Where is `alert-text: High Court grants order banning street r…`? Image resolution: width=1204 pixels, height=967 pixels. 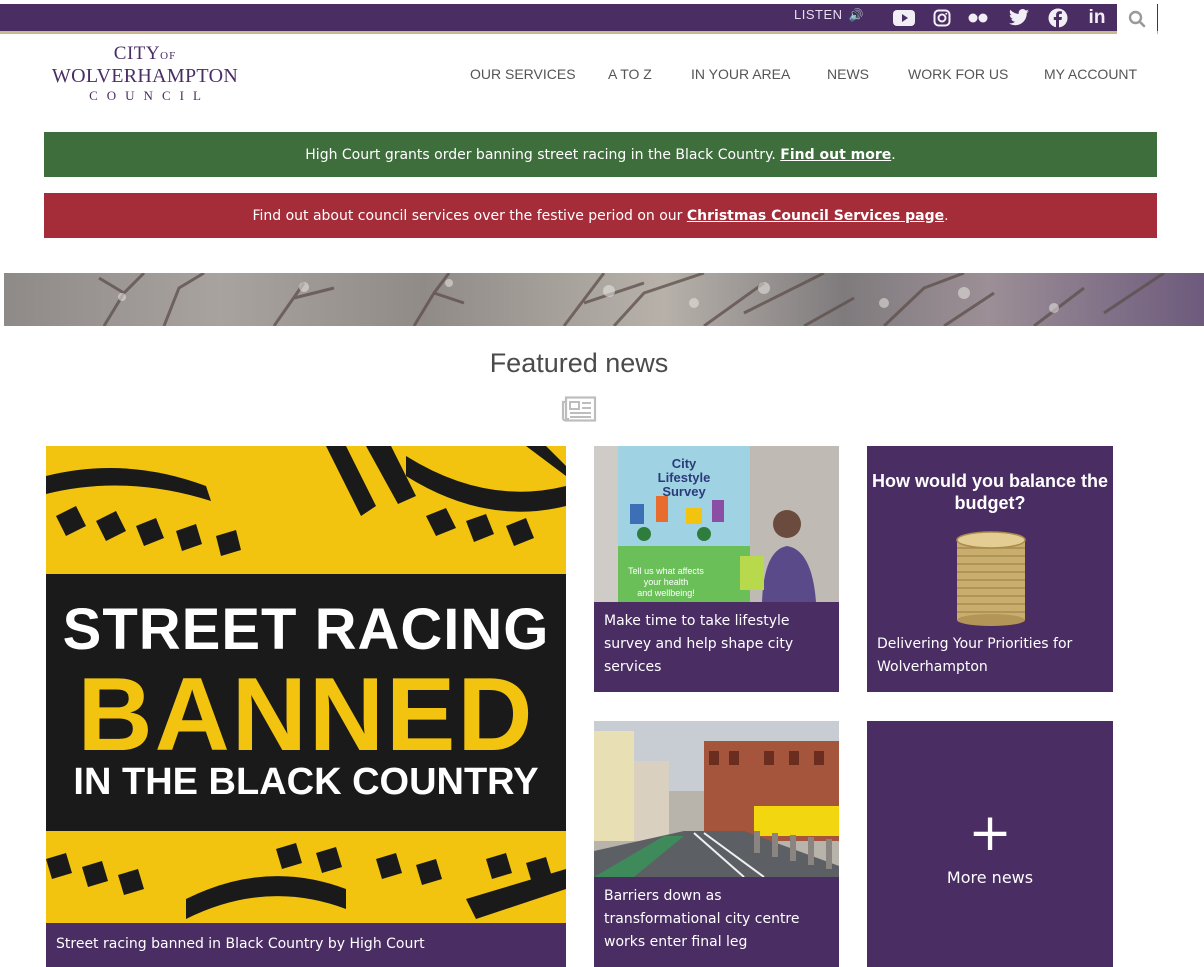 alert-text: High Court grants order banning street r… is located at coordinates (543, 154).